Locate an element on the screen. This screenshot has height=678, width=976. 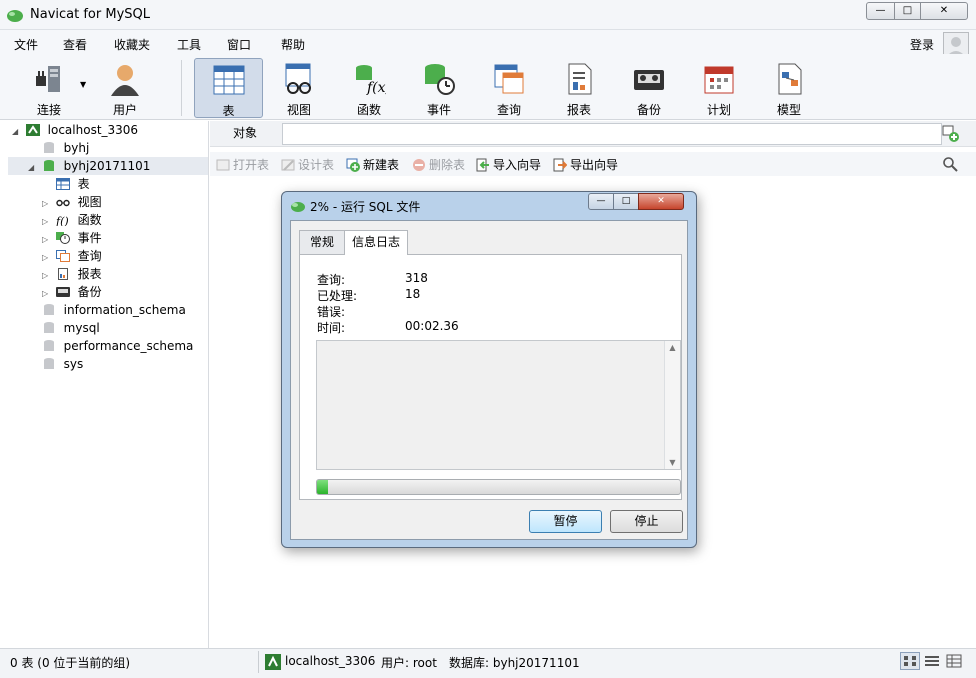
export-wizard-button: 导出向导 is located at coordinates (585, 164).